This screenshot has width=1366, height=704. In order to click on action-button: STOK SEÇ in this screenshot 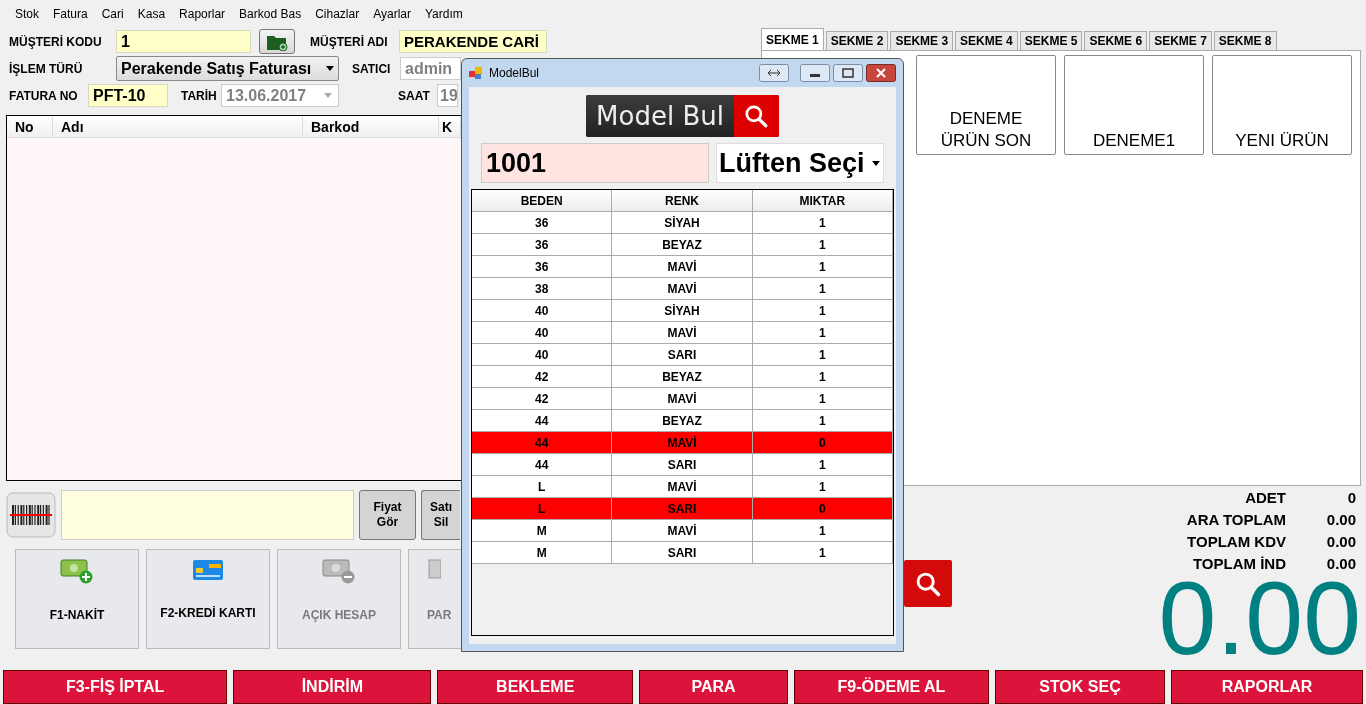, I will do `click(1080, 687)`.